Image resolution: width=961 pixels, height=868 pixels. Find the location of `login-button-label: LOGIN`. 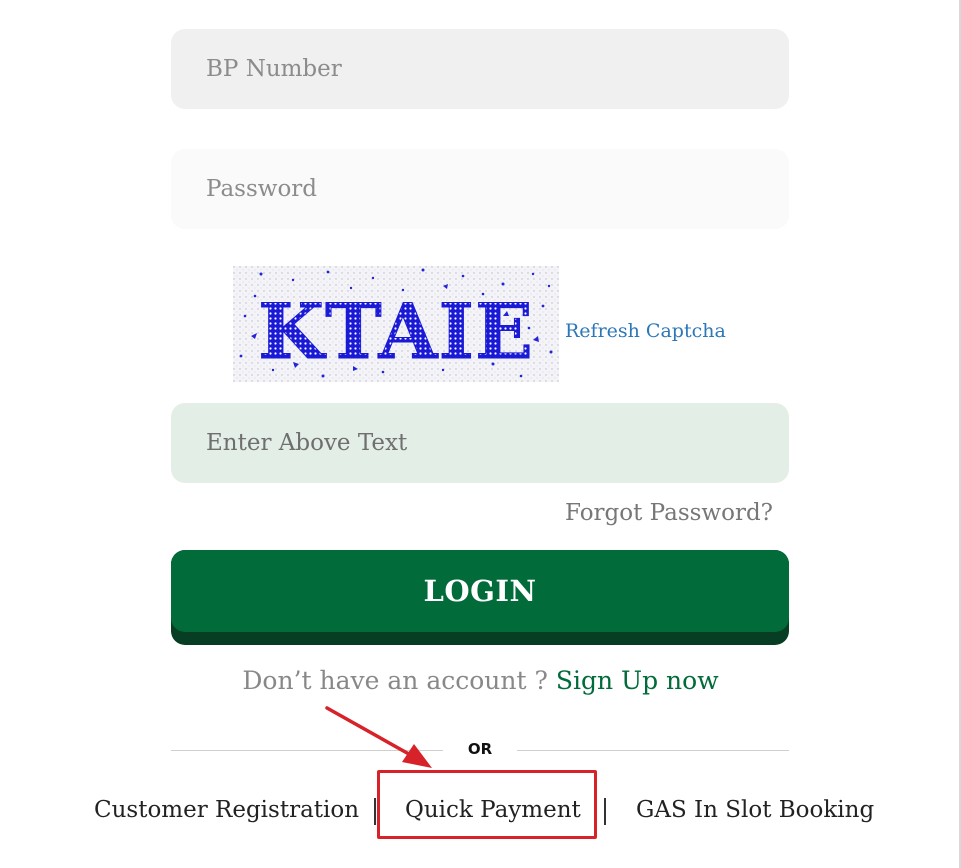

login-button-label: LOGIN is located at coordinates (480, 591).